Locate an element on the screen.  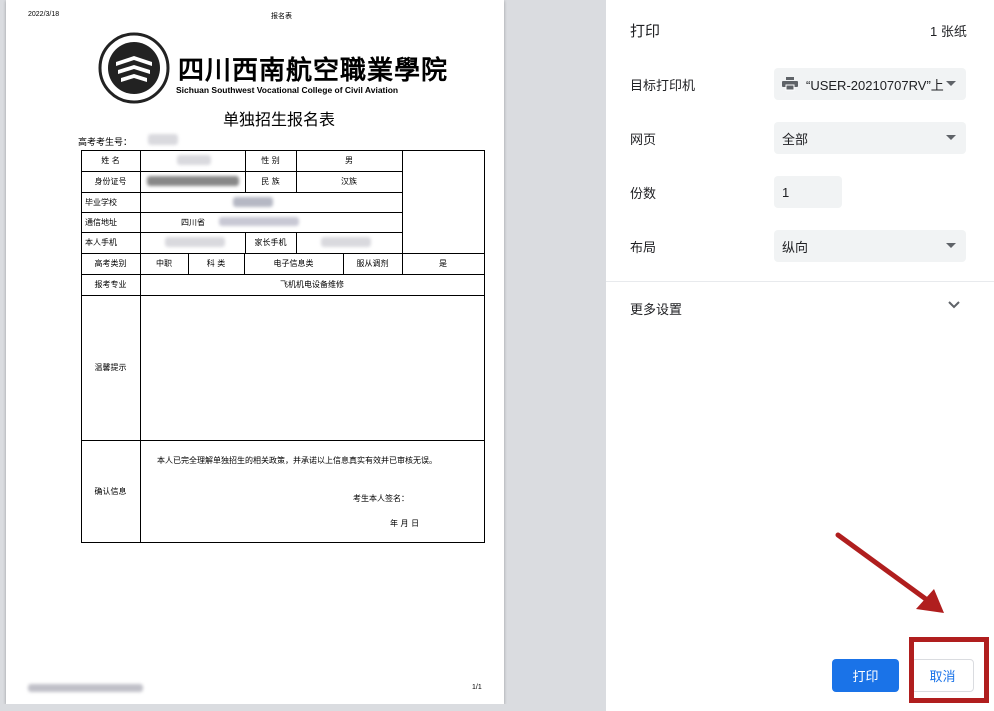
redacted-phone is located at coordinates (195, 242).